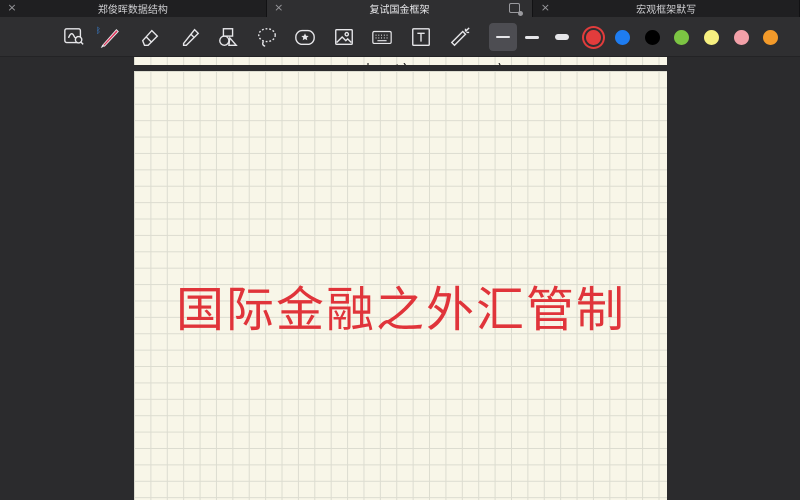 The image size is (800, 500). Describe the element at coordinates (401, 310) in the screenshot. I see `handwritten-title: 国际金融之外汇管制` at that location.